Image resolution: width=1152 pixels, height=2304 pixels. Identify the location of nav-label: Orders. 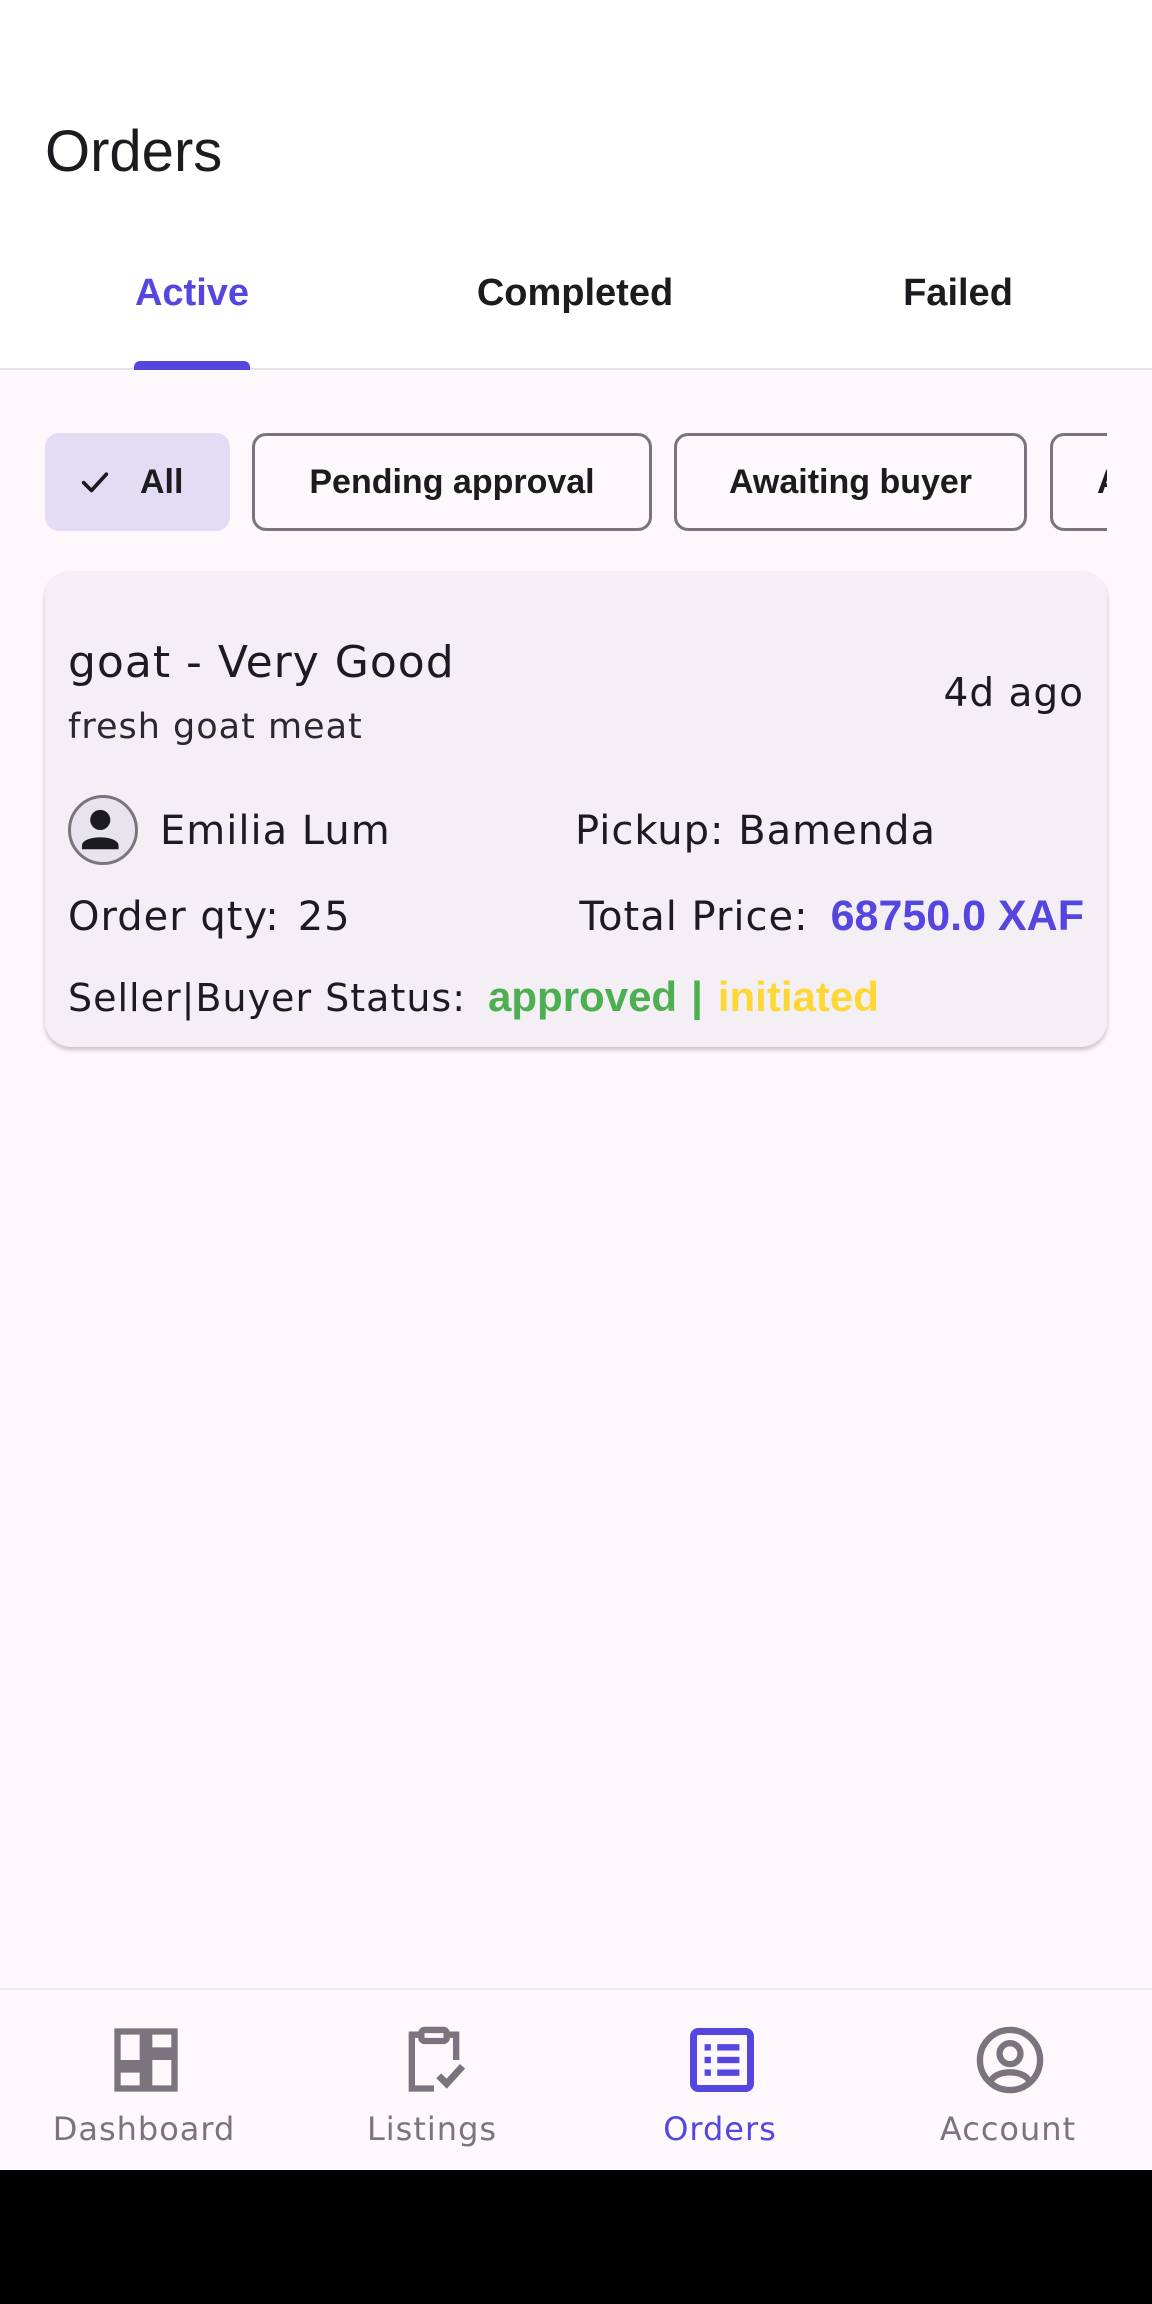
(720, 2129).